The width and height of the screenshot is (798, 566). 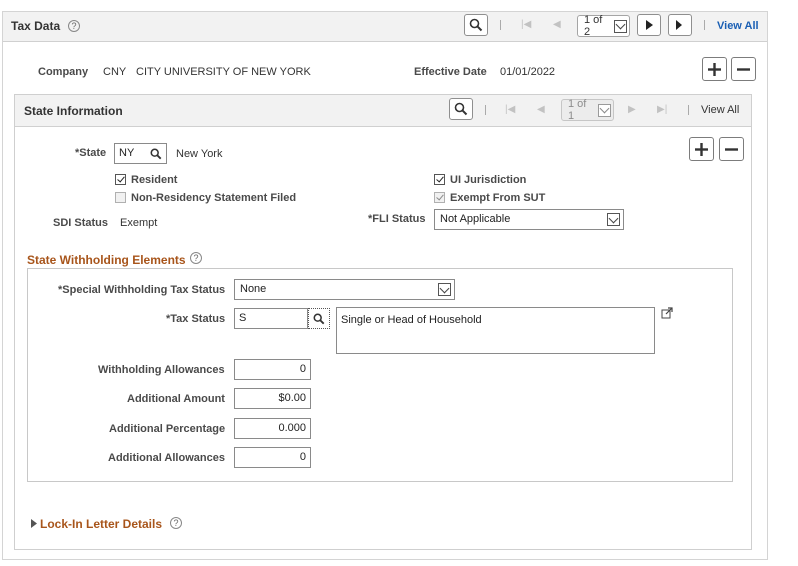 I want to click on fli-status-label: *FLI Status, so click(x=397, y=219).